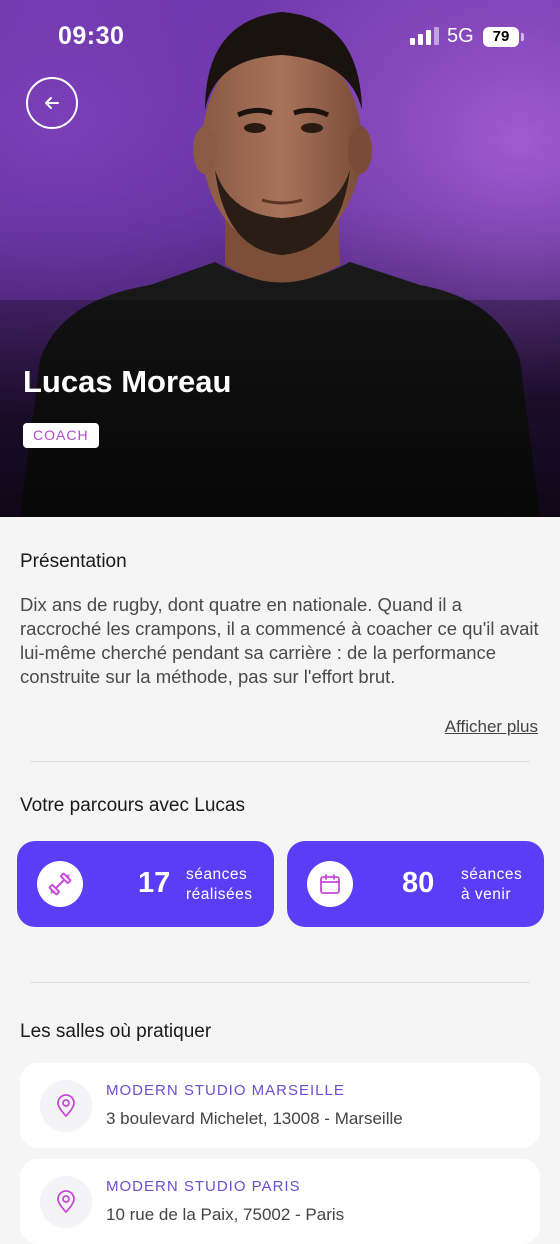 The image size is (560, 1244). Describe the element at coordinates (61, 435) in the screenshot. I see `role-badge: COACH` at that location.